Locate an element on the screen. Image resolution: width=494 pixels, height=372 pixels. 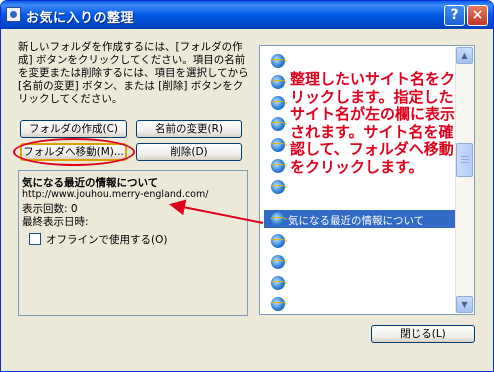
close-button: 閉じる(L) is located at coordinates (423, 334).